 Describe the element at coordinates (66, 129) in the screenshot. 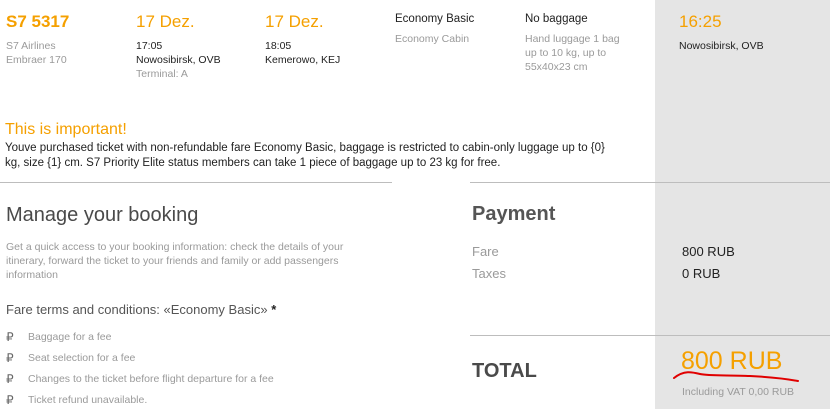

I see `important-title: This is important!` at that location.